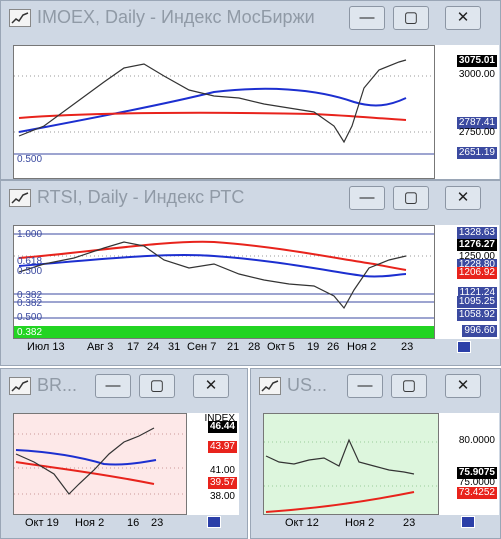 The height and width of the screenshot is (539, 501). Describe the element at coordinates (133, 347) in the screenshot. I see `time-label: 17` at that location.